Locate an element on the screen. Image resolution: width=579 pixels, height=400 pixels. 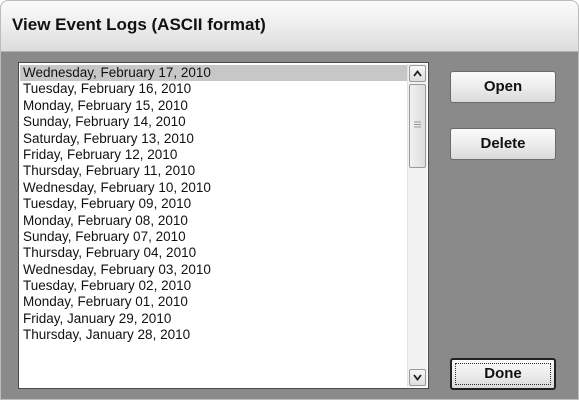
log-list-item: Monday, February 01, 2010 is located at coordinates (214, 302).